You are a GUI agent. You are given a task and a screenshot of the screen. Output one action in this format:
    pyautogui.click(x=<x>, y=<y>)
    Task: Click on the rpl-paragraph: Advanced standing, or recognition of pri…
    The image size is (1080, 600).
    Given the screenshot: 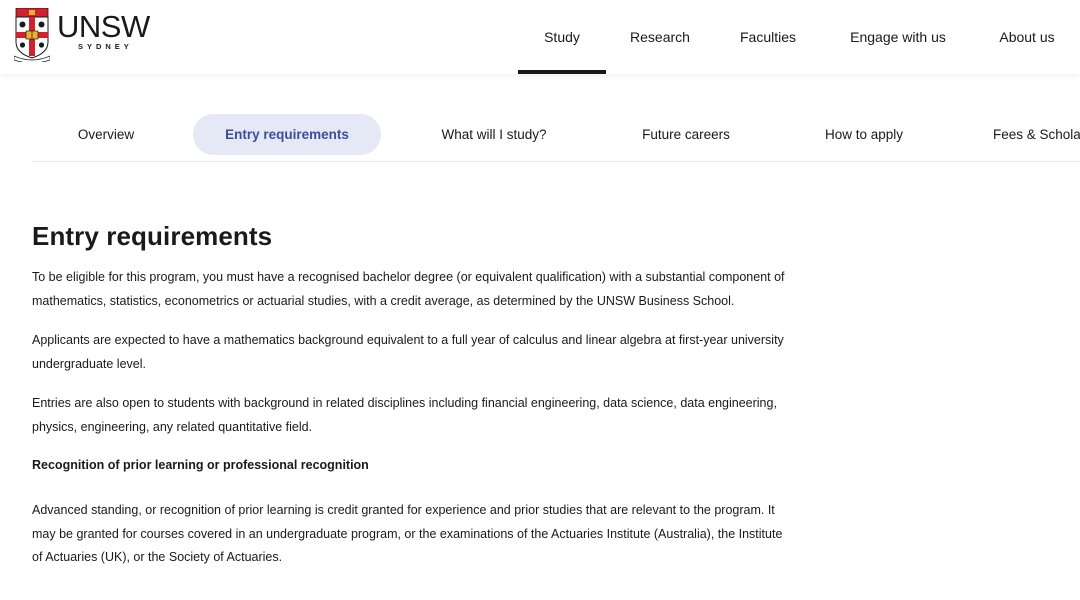 What is the action you would take?
    pyautogui.click(x=407, y=533)
    